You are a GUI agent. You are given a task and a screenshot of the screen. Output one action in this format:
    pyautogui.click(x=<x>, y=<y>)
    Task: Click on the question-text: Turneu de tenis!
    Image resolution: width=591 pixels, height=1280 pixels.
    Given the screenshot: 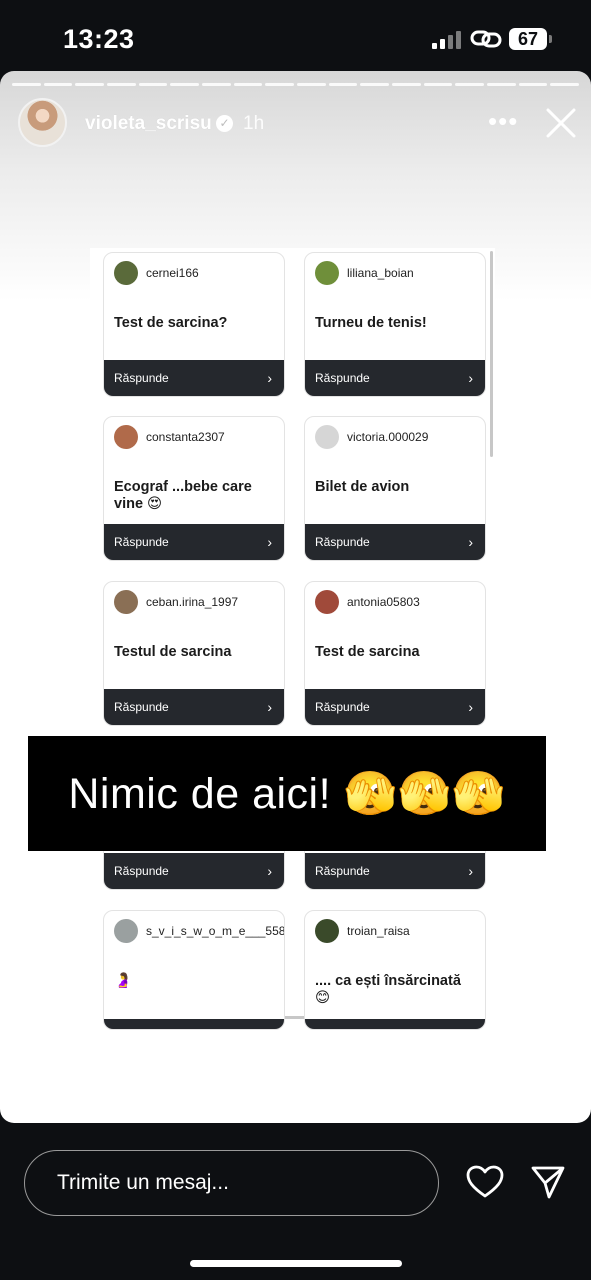 What is the action you would take?
    pyautogui.click(x=371, y=323)
    